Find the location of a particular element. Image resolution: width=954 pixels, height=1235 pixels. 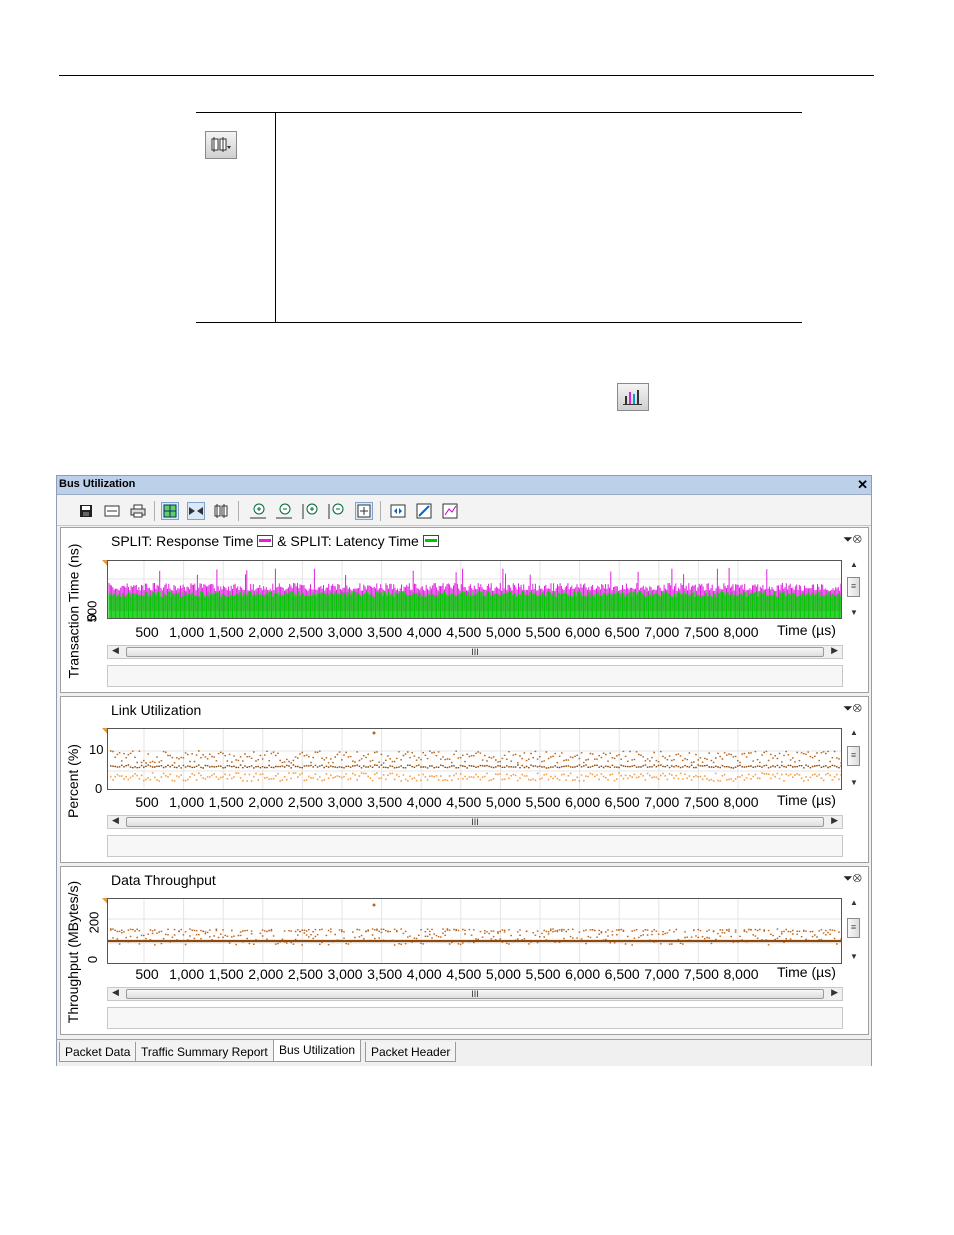

panel-1-controls: ⏷⊗ is located at coordinates (852, 539).